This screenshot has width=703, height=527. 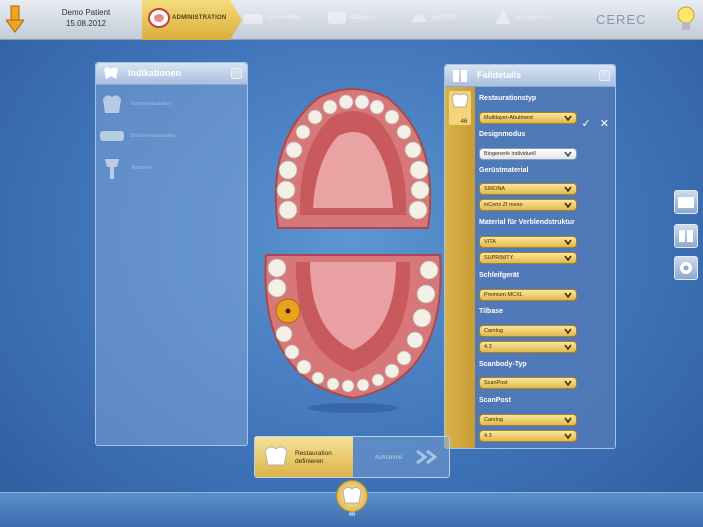 I want to click on indication-item-single: Einzelrestauration, so click(x=169, y=105).